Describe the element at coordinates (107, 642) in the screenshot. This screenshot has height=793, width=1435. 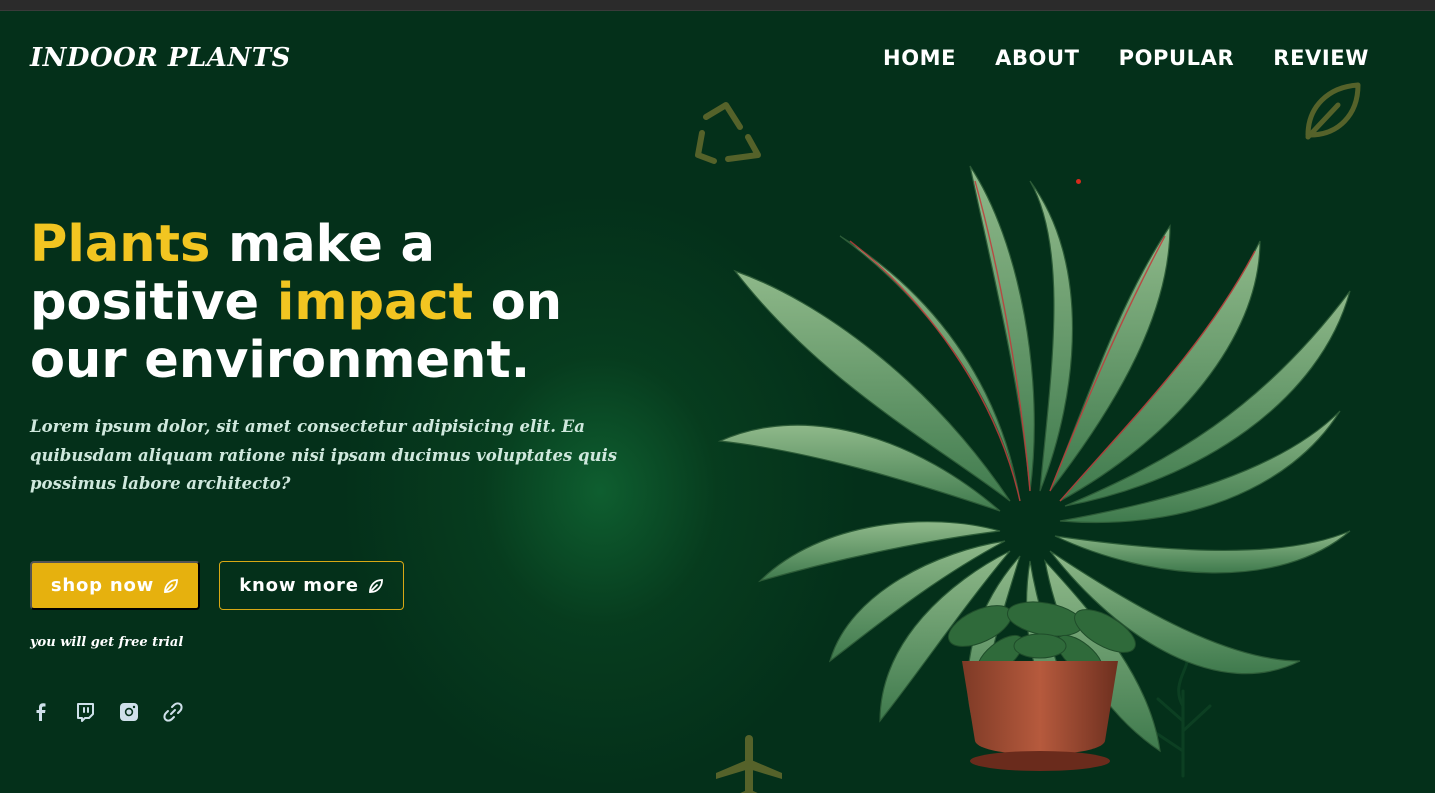
I see `free-trial-note: you will get free trial` at that location.